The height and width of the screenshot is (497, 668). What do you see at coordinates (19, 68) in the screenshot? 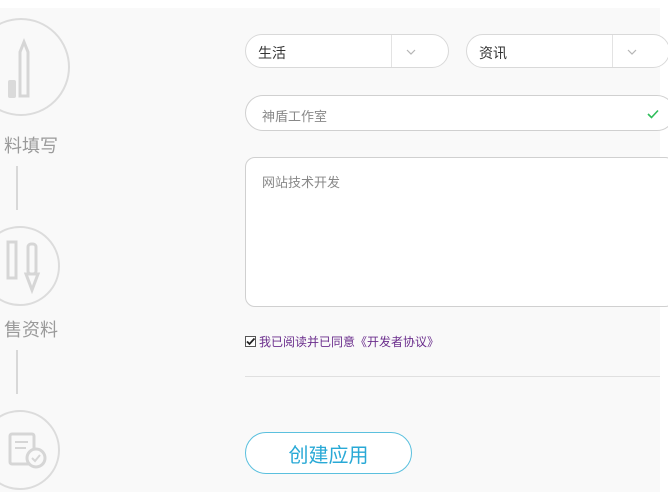
I see `pen-icon` at bounding box center [19, 68].